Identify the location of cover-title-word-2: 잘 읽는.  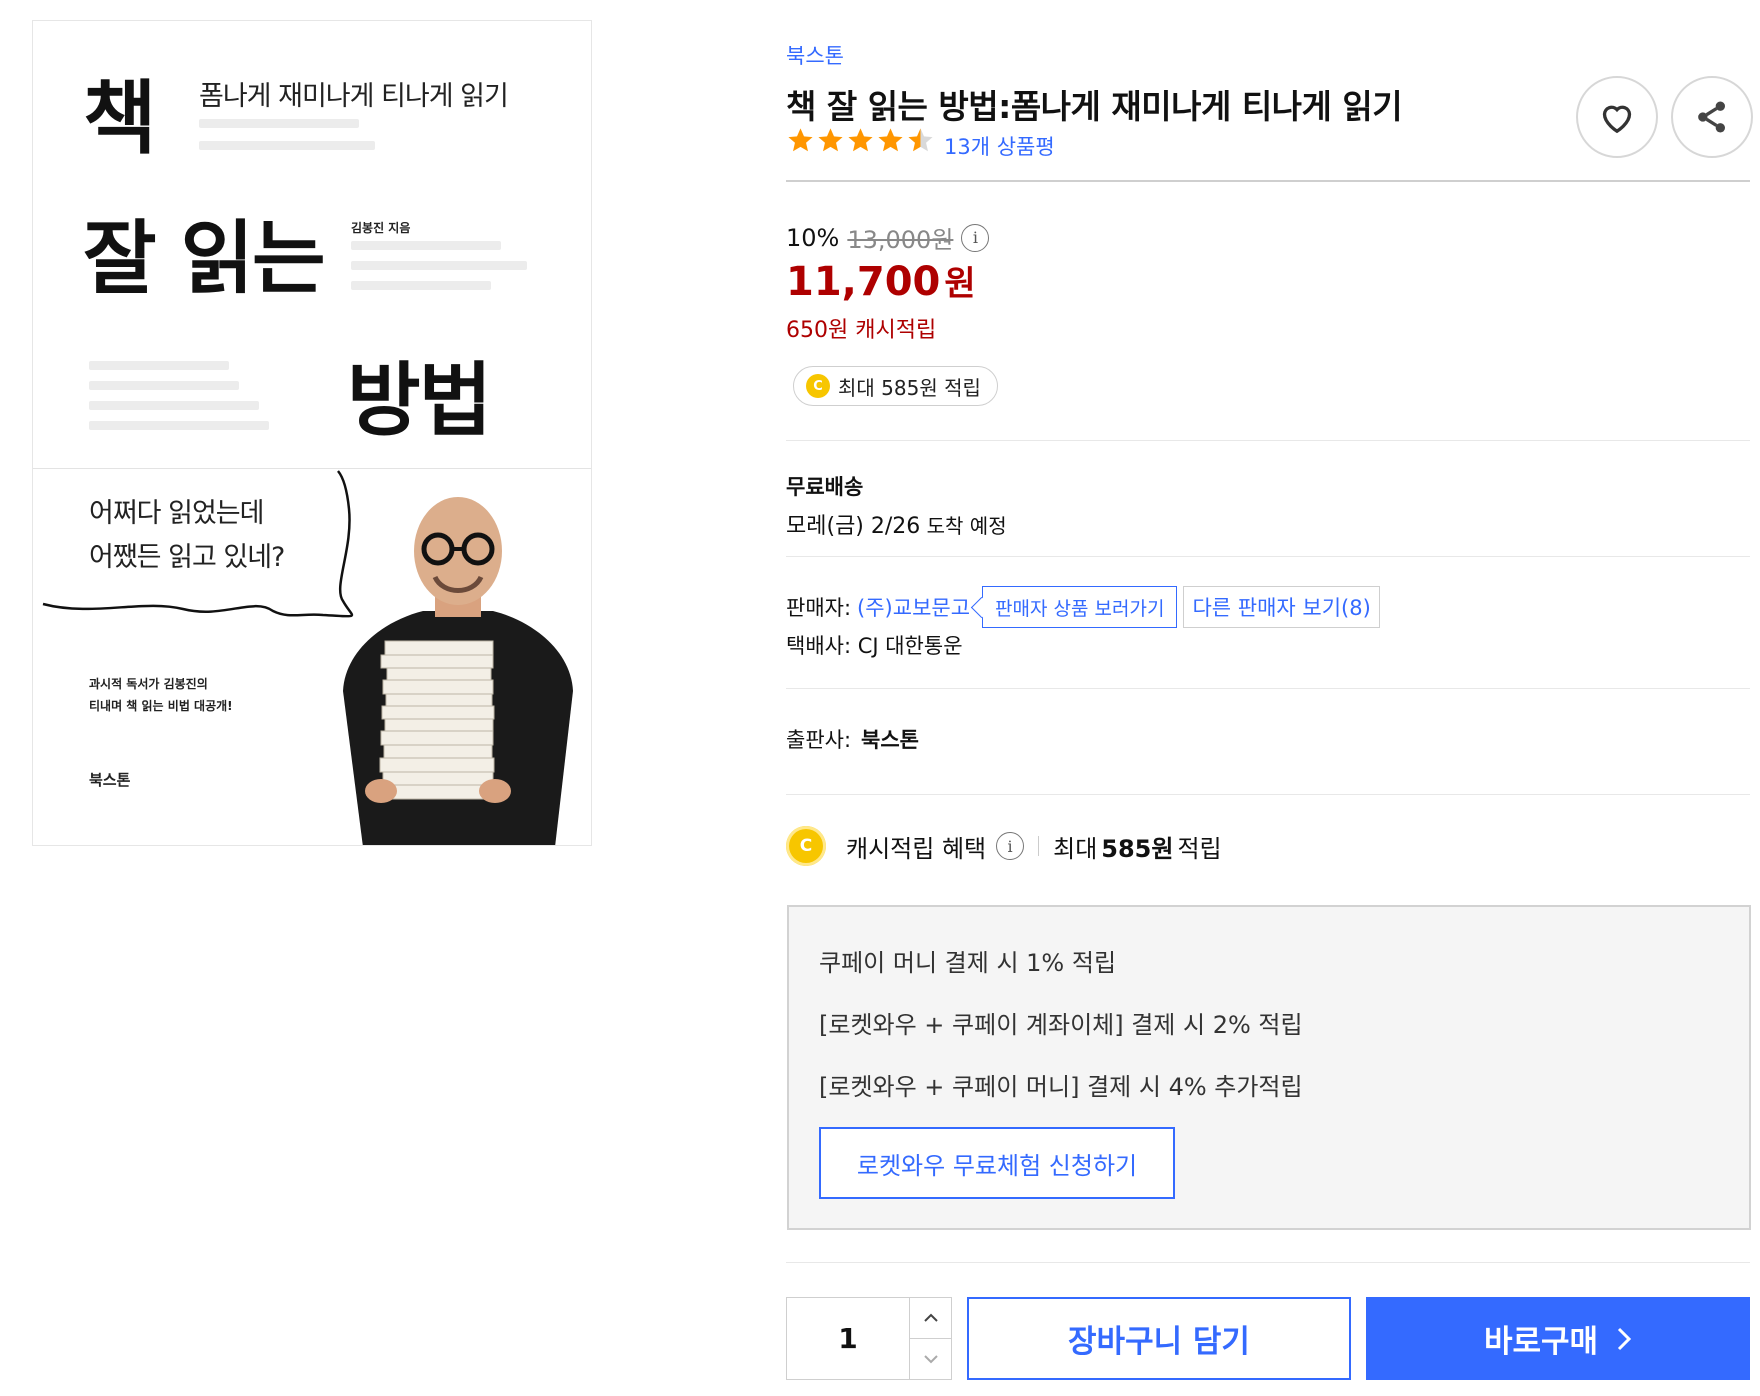
(204, 258).